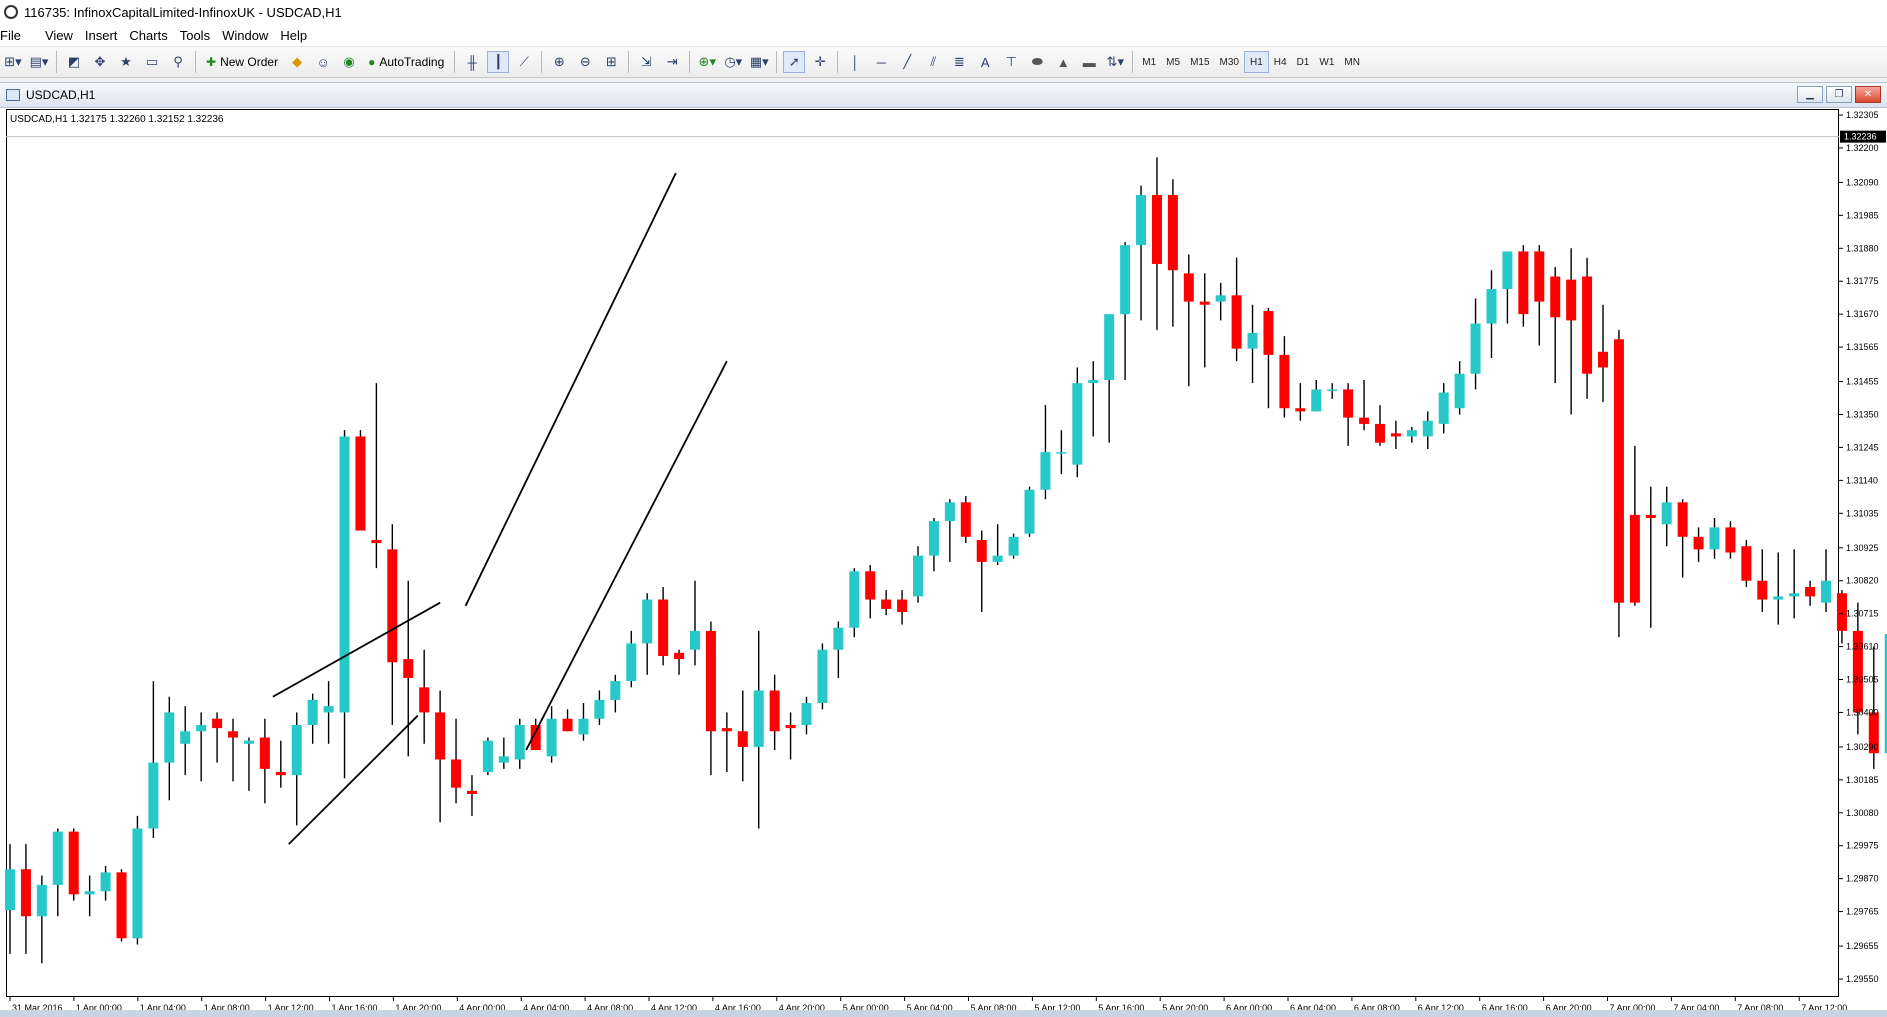 This screenshot has height=1017, width=1887. What do you see at coordinates (297, 62) in the screenshot?
I see `metaeditor-icon: ◆` at bounding box center [297, 62].